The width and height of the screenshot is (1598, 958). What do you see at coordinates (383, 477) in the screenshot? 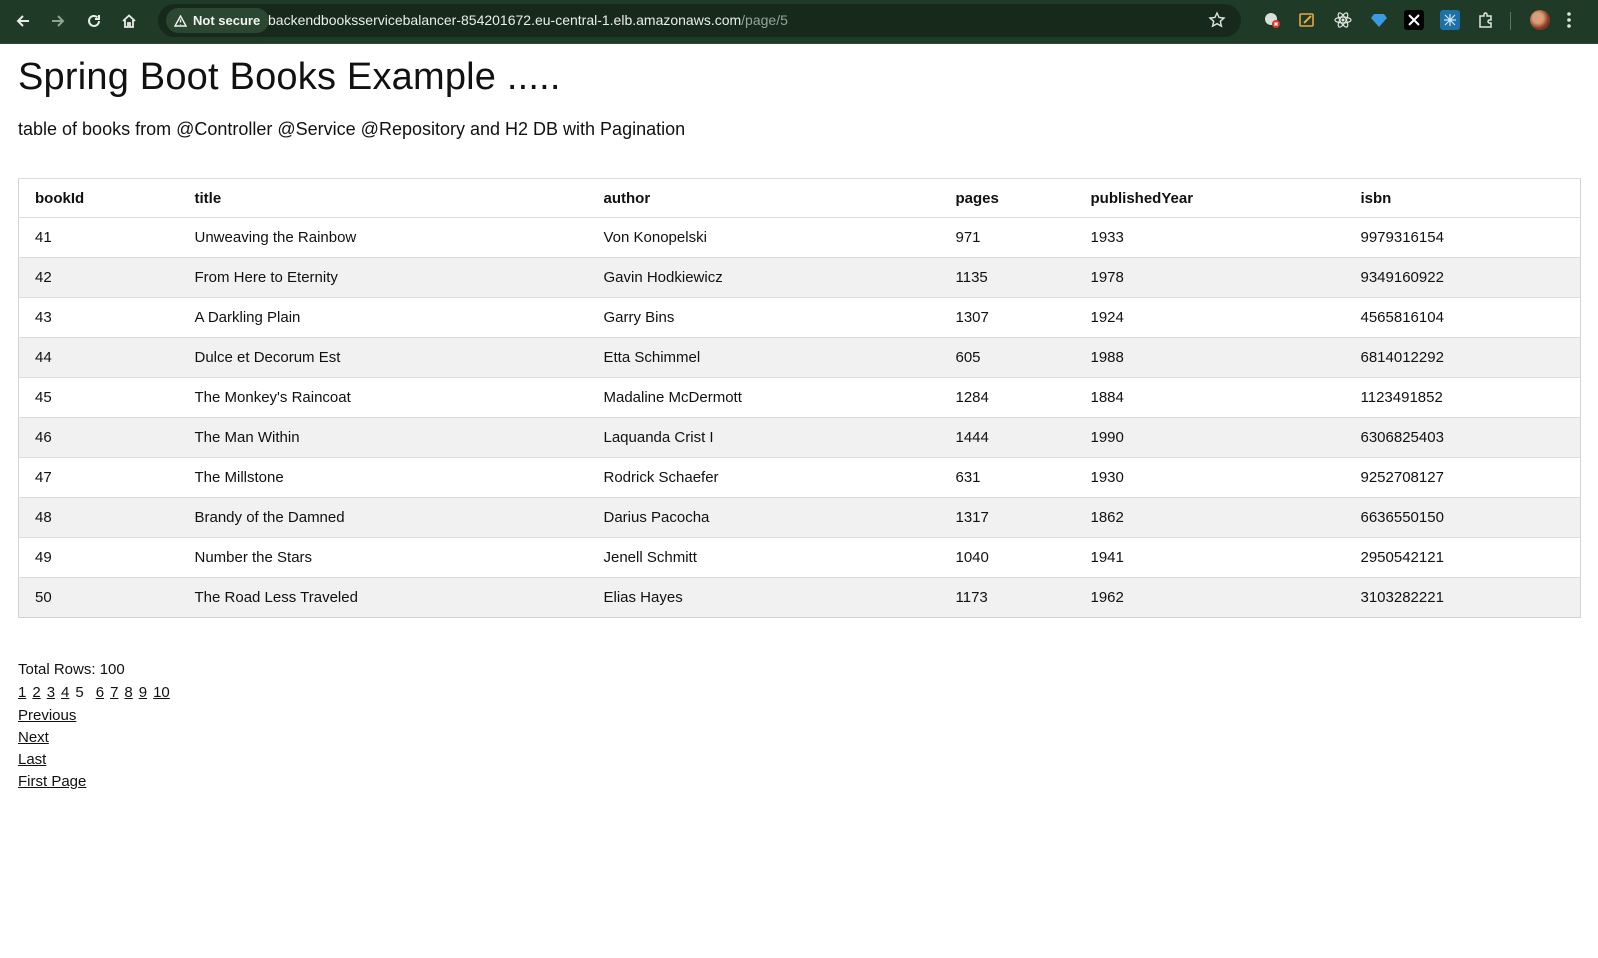
I see `table-cell: The Millstone` at bounding box center [383, 477].